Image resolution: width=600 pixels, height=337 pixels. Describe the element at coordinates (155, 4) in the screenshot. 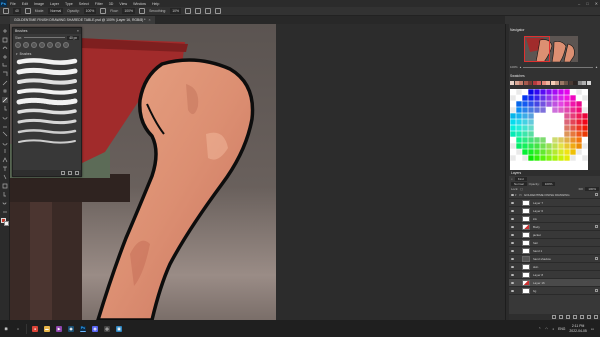

I see `menu-item-help: Help` at that location.